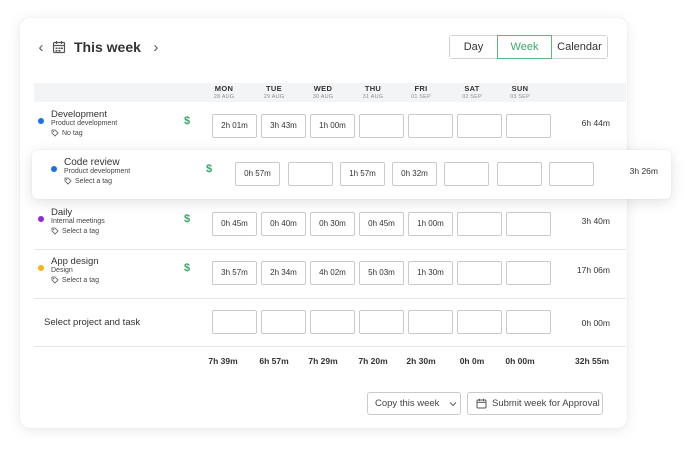 This screenshot has height=469, width=687. Describe the element at coordinates (223, 361) in the screenshot. I see `day-total: 7h 39m` at that location.